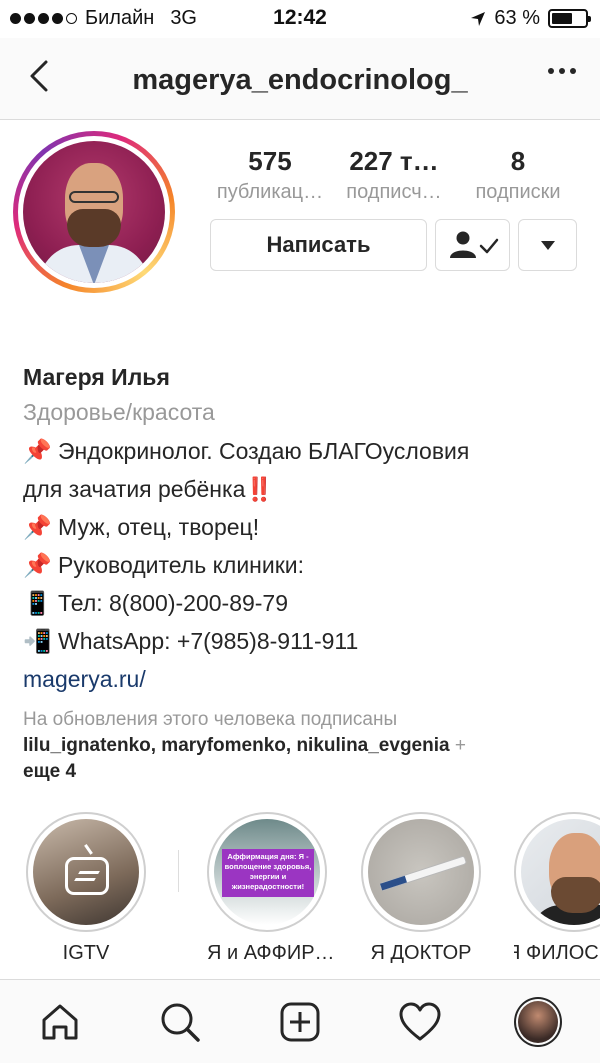 This screenshot has width=600, height=1063. I want to click on category-label: Здоровье/красота, so click(119, 412).